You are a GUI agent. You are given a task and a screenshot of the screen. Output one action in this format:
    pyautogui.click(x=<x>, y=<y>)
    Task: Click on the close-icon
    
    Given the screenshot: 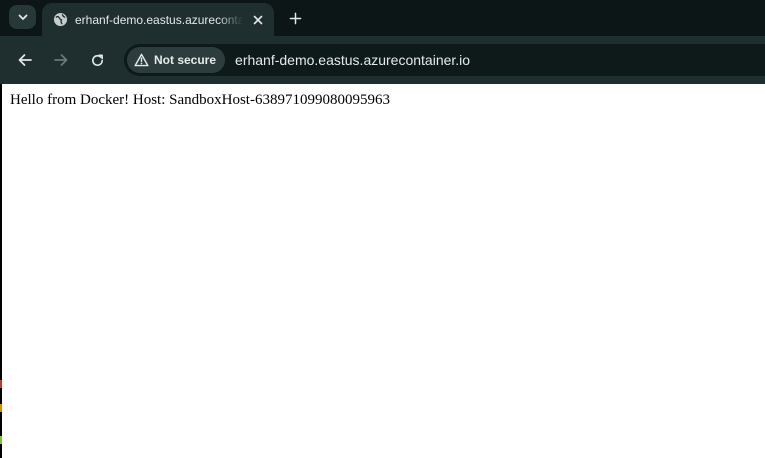 What is the action you would take?
    pyautogui.click(x=258, y=20)
    